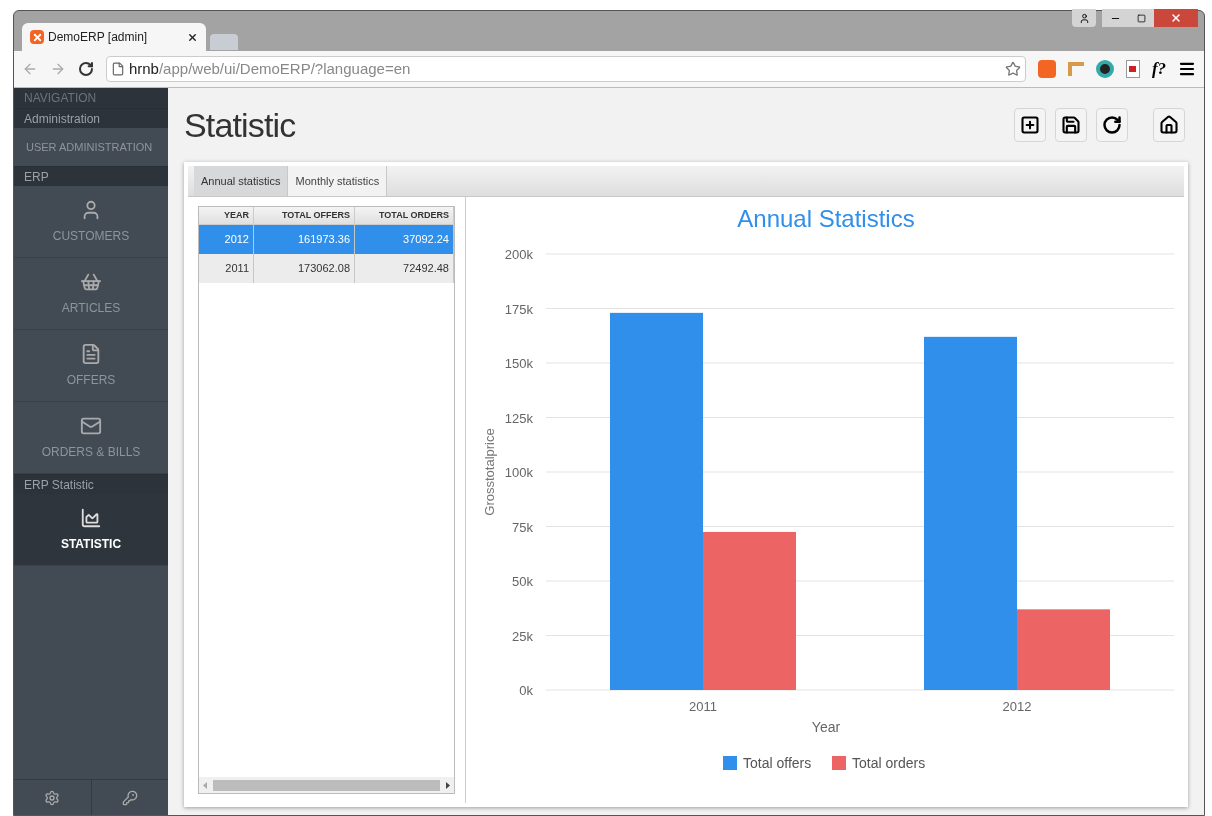 This screenshot has height=816, width=1212. Describe the element at coordinates (91, 484) in the screenshot. I see `sidebar-section-header: ERP Statistic` at that location.